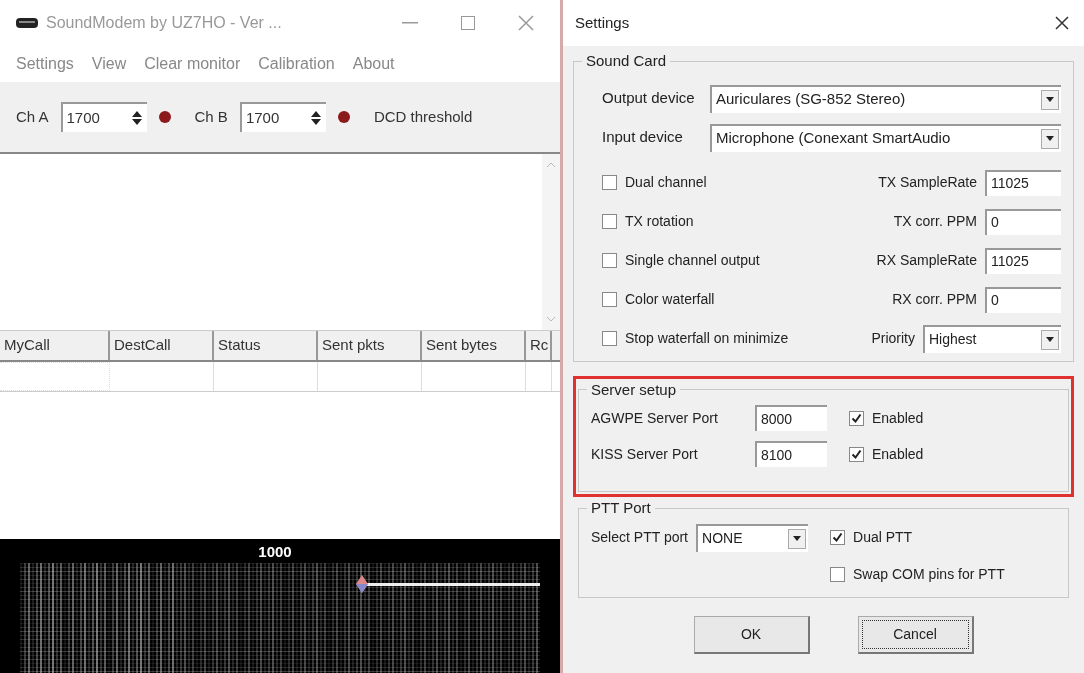 This screenshot has height=673, width=1084. Describe the element at coordinates (474, 345) in the screenshot. I see `column-header: Sent bytes` at that location.